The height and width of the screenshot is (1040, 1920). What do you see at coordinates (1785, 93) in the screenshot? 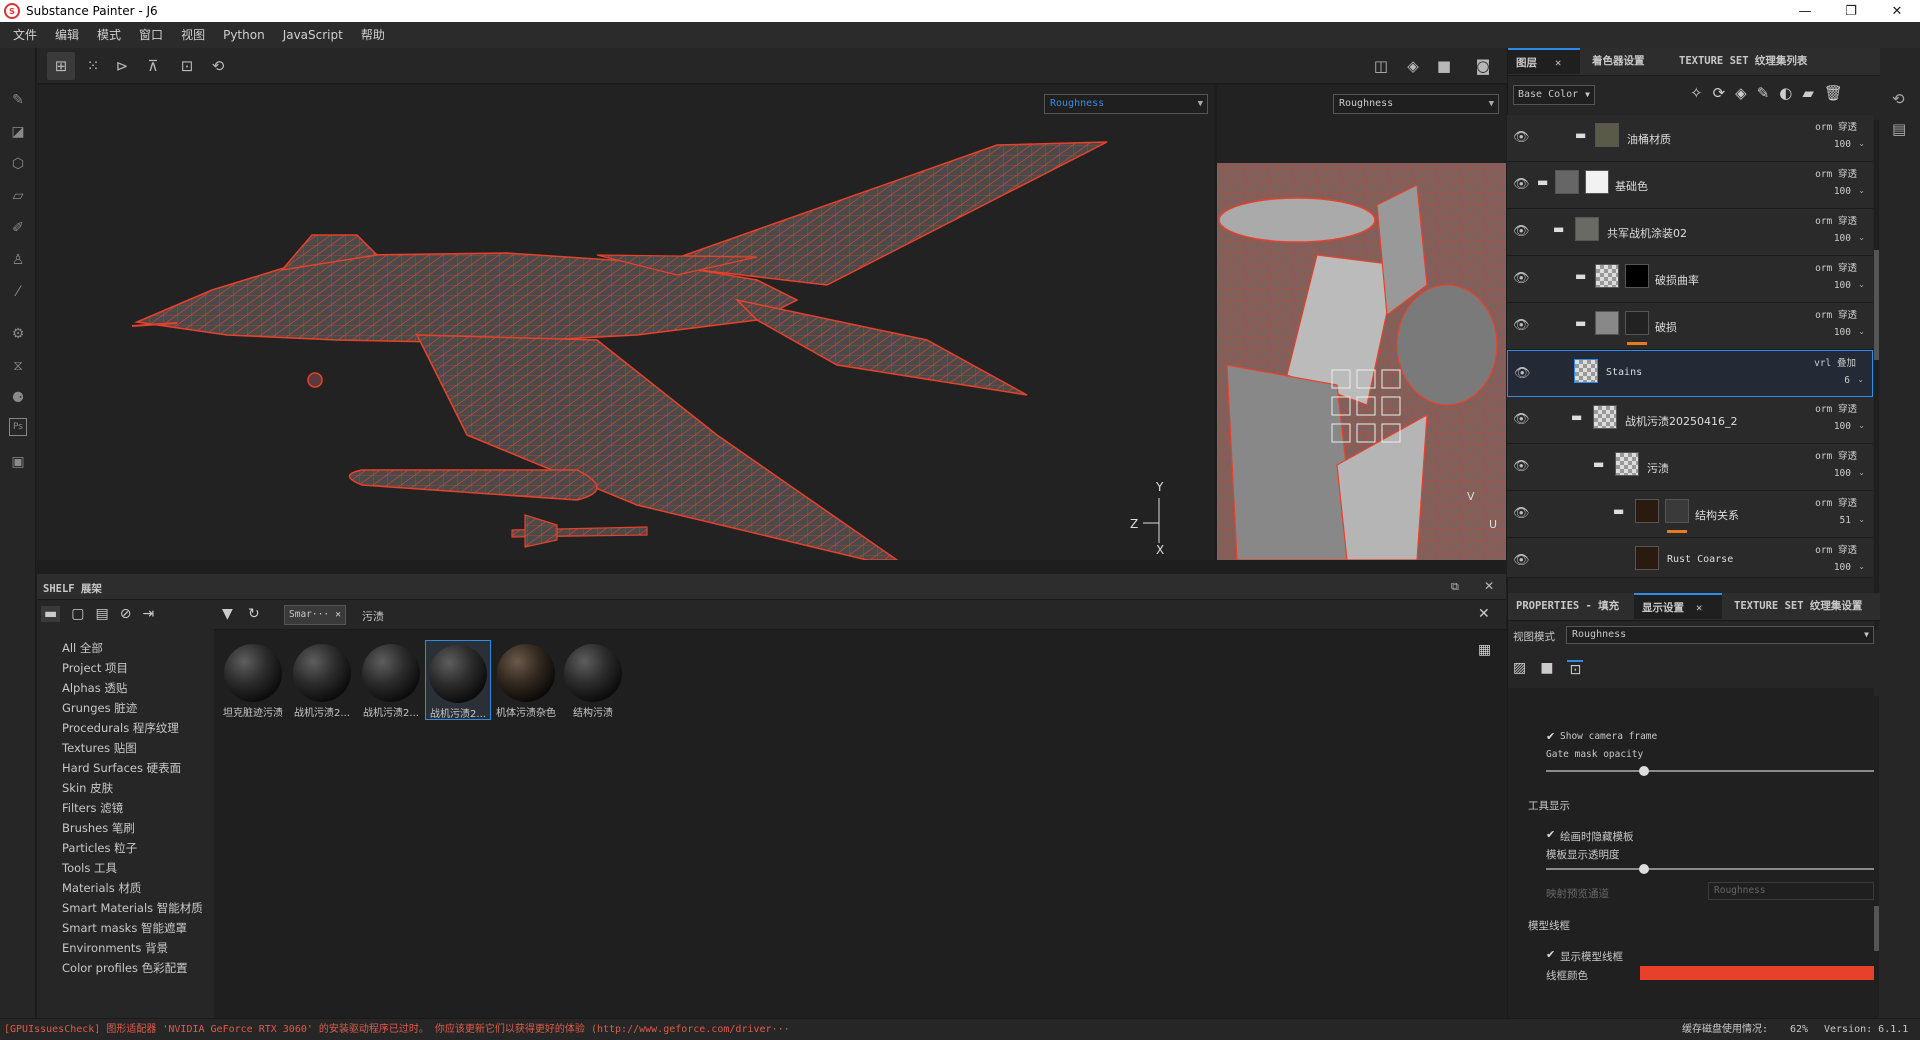
I see `add-mask-icon: ◐` at bounding box center [1785, 93].